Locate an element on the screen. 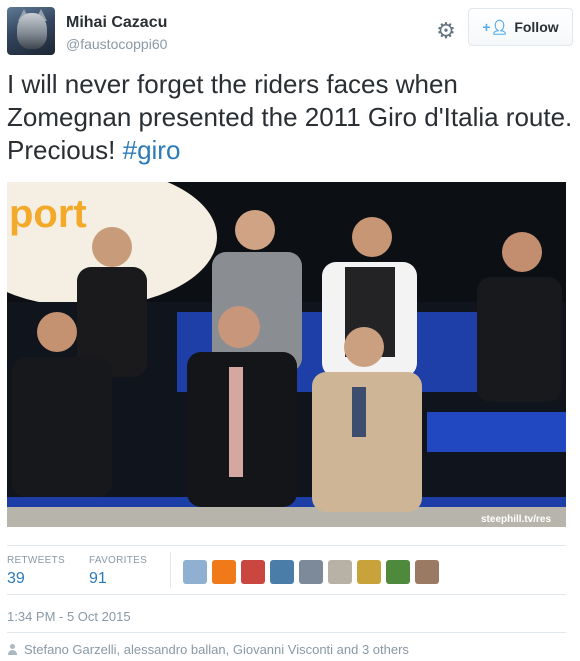  follow-button: +👤︎ Follow is located at coordinates (520, 27).